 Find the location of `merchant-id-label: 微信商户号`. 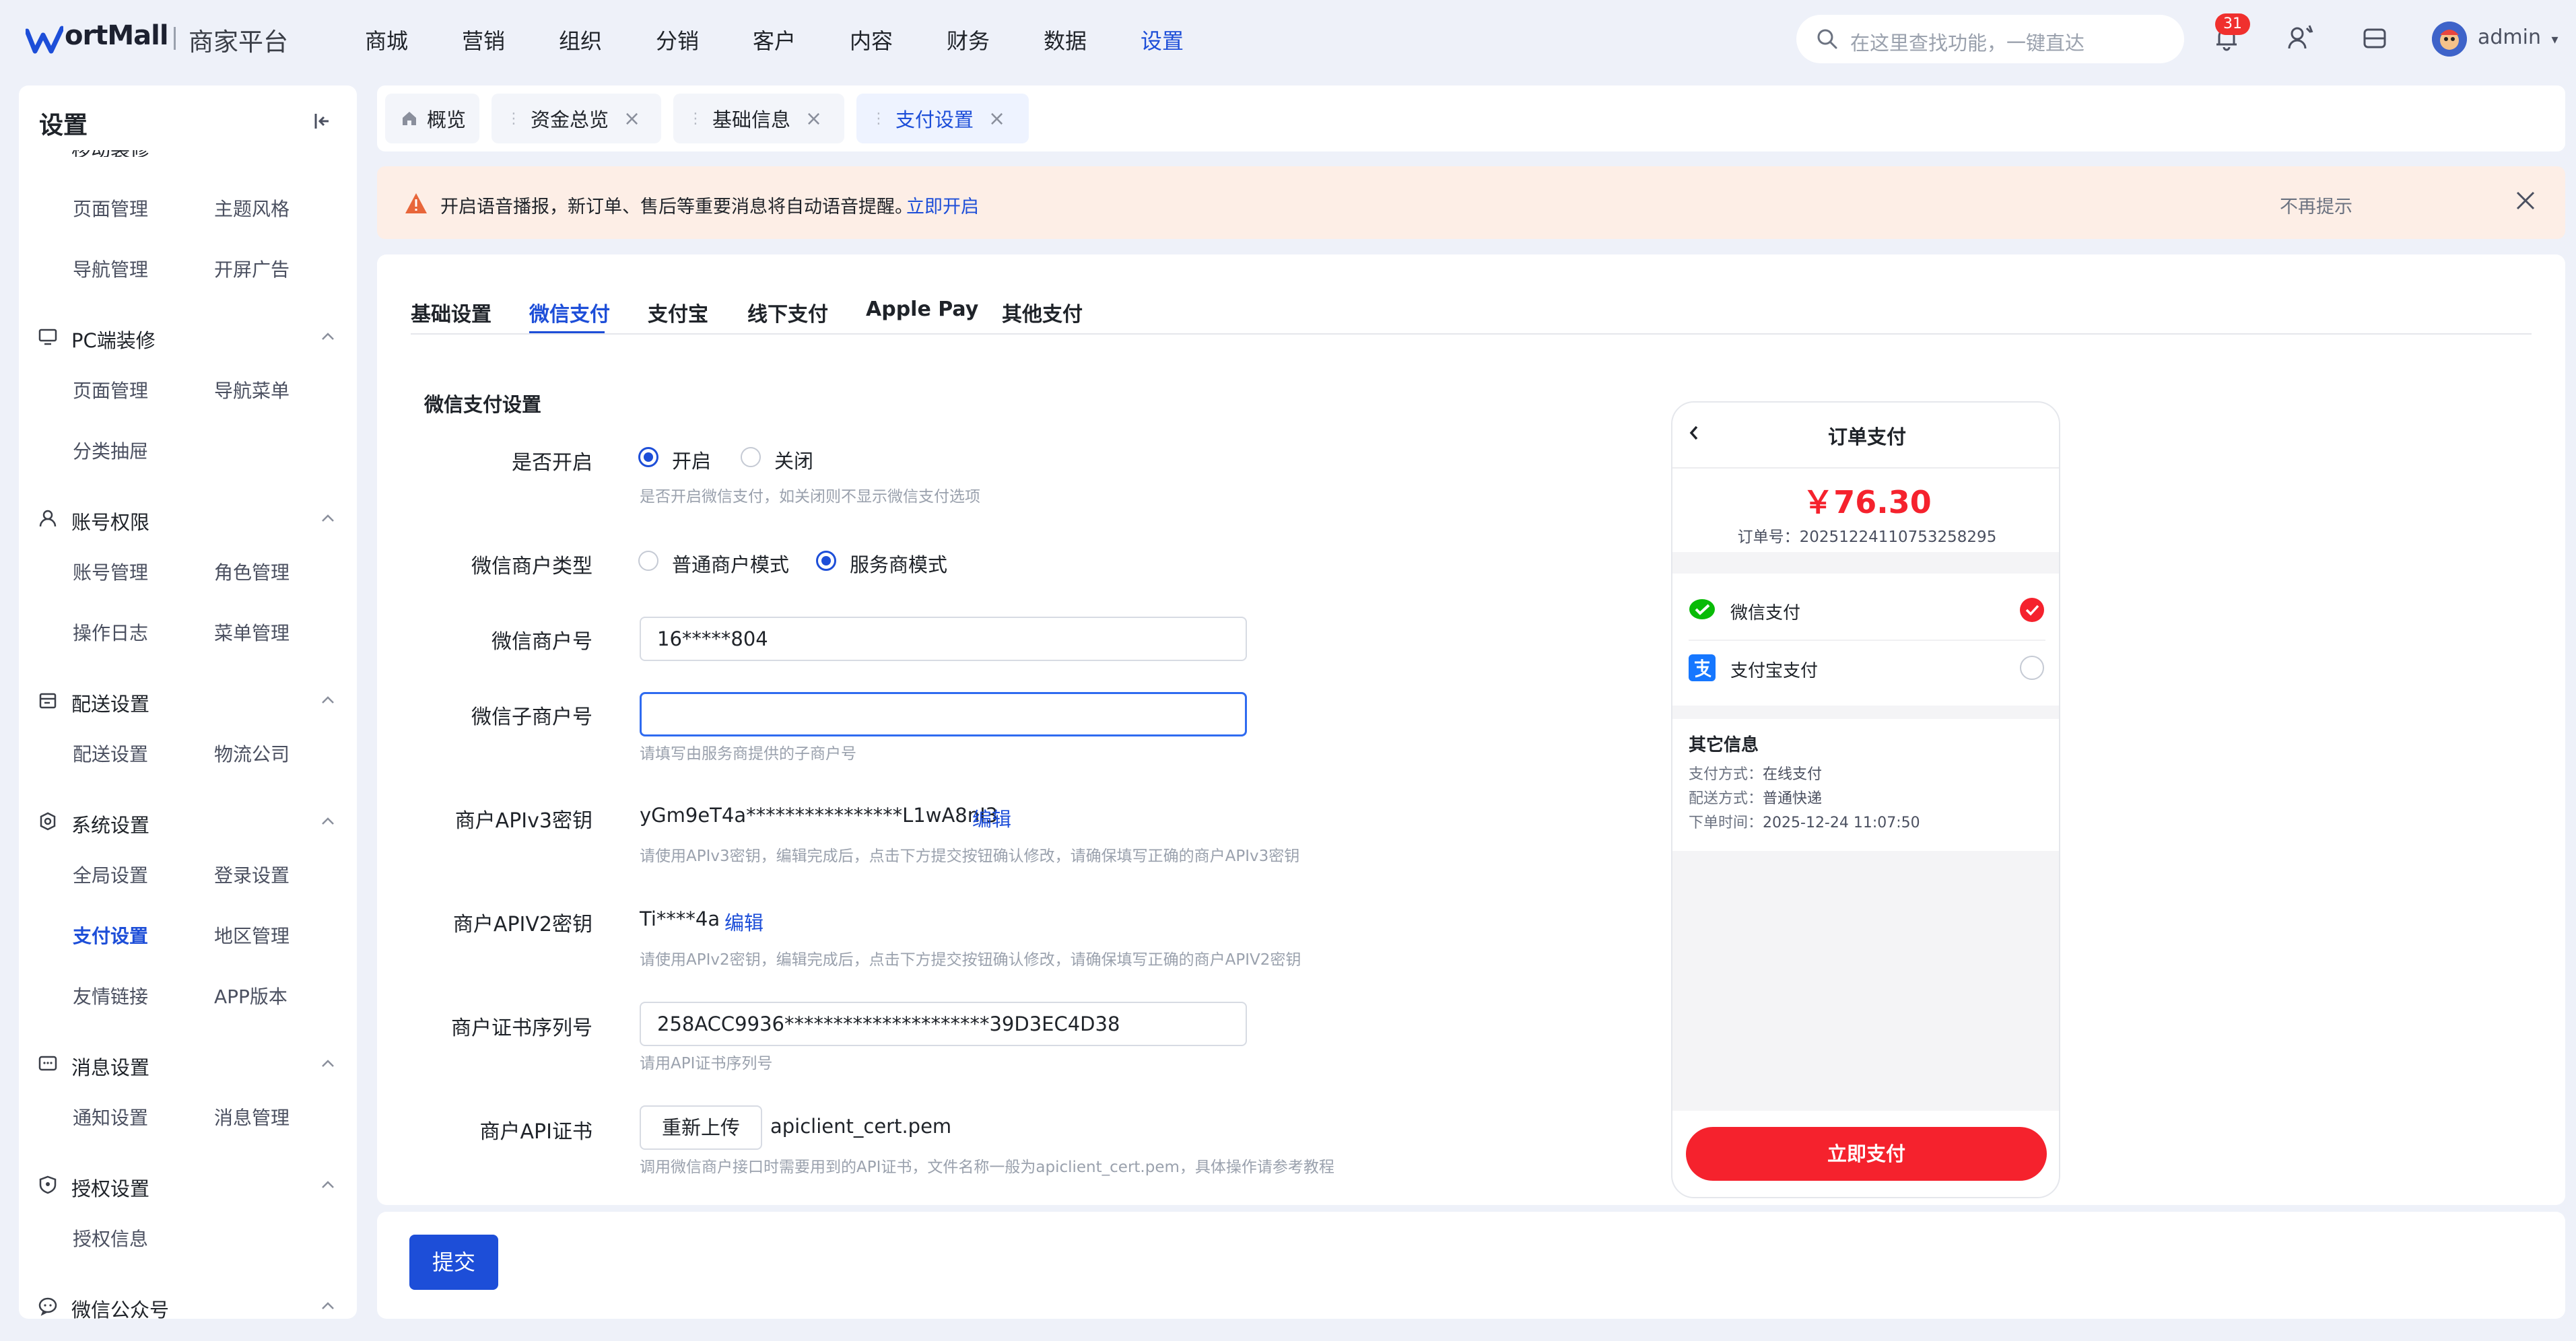

merchant-id-label: 微信商户号 is located at coordinates (542, 642).